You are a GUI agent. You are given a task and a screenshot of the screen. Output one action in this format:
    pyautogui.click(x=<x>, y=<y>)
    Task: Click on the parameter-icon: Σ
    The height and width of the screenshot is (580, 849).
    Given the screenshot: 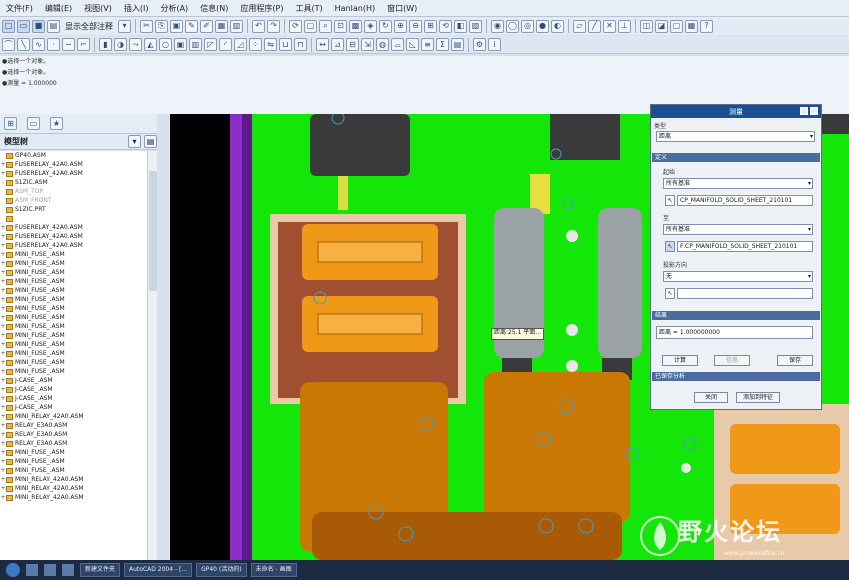 What is the action you would take?
    pyautogui.click(x=442, y=44)
    